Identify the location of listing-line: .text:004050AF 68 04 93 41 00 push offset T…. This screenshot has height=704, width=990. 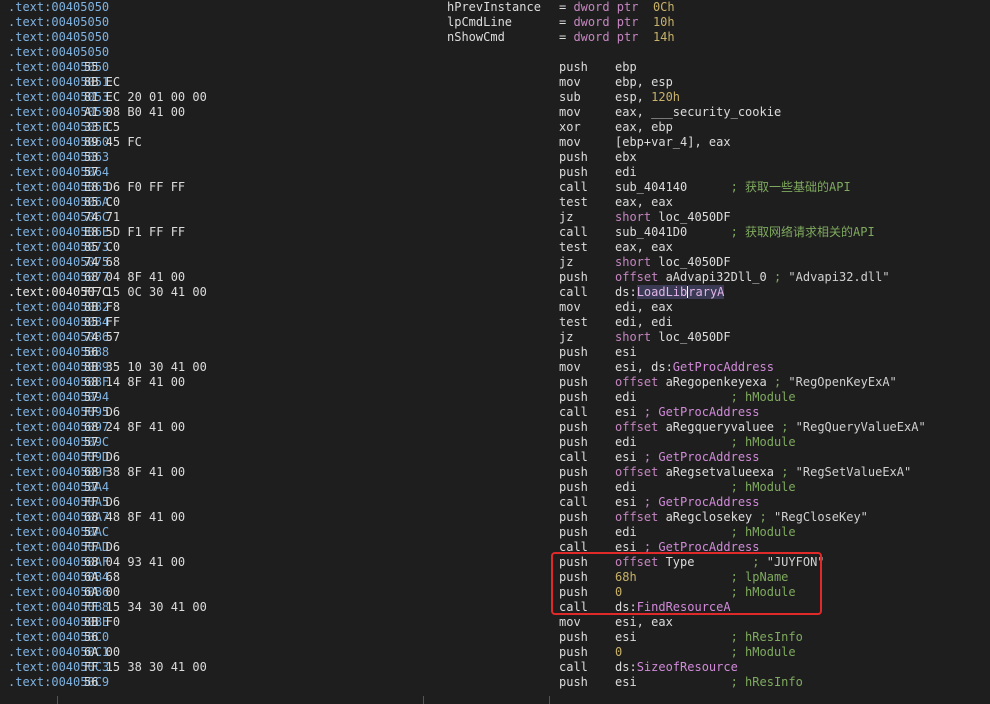
(495, 562).